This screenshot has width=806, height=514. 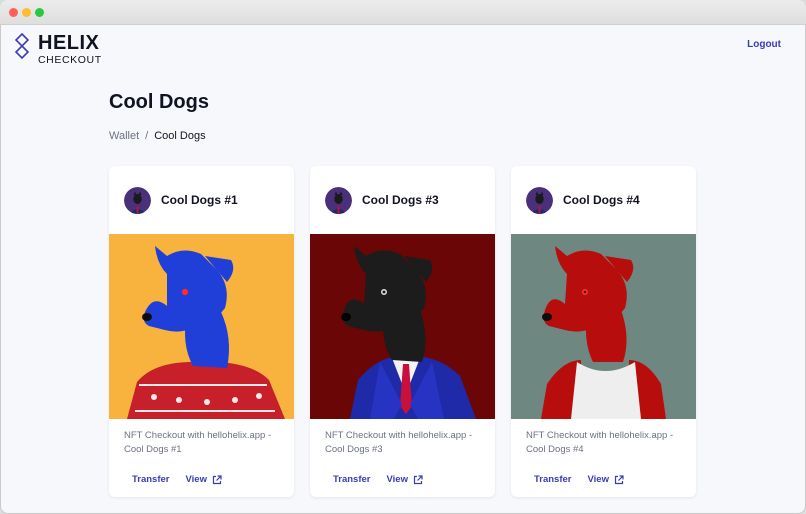 I want to click on helix-logo-icon, so click(x=22, y=46).